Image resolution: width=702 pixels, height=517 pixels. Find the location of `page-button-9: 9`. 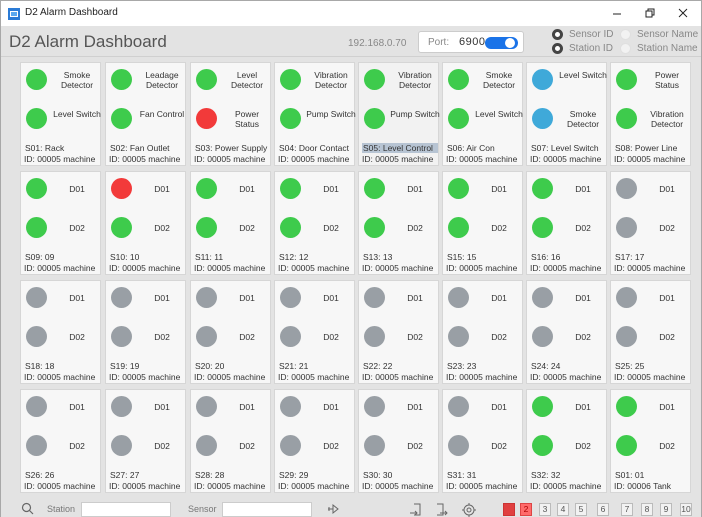

page-button-9: 9 is located at coordinates (666, 509).